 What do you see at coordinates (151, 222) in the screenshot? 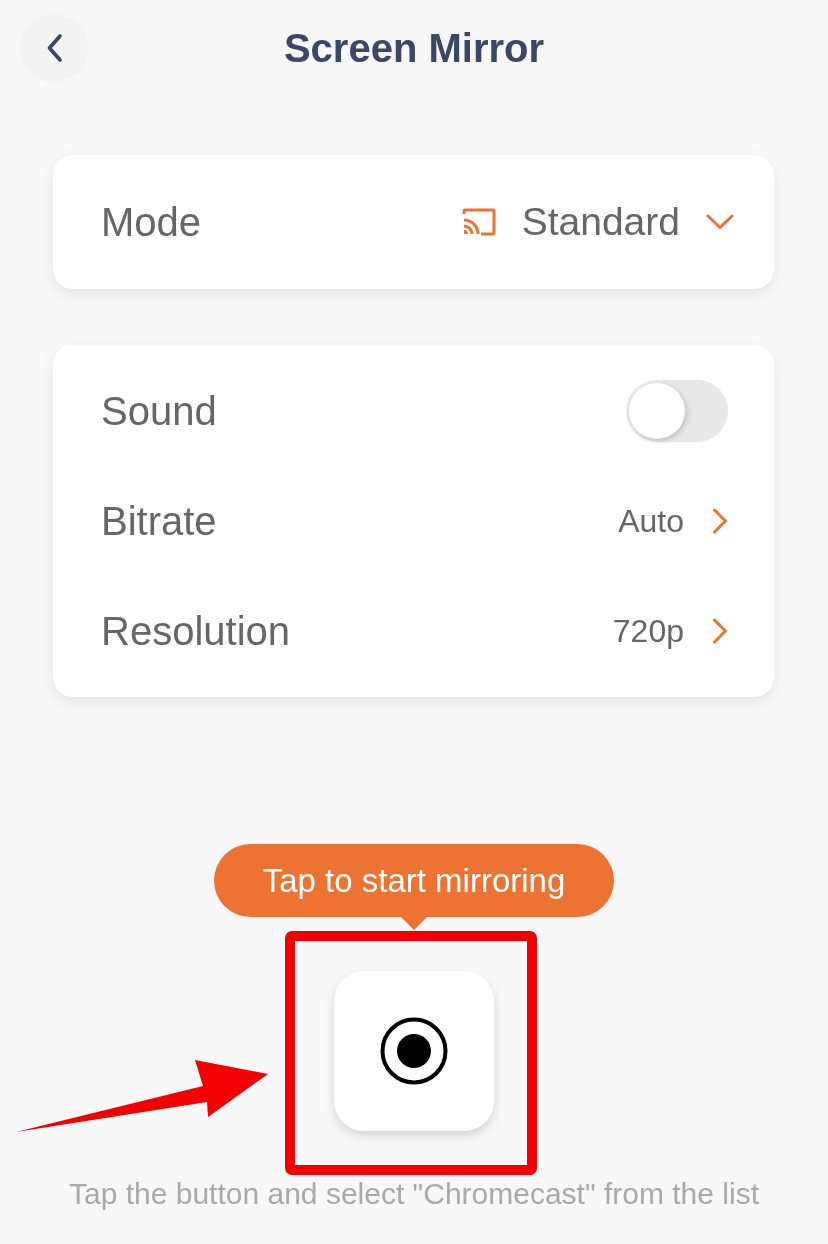
I see `mode-label: Mode` at bounding box center [151, 222].